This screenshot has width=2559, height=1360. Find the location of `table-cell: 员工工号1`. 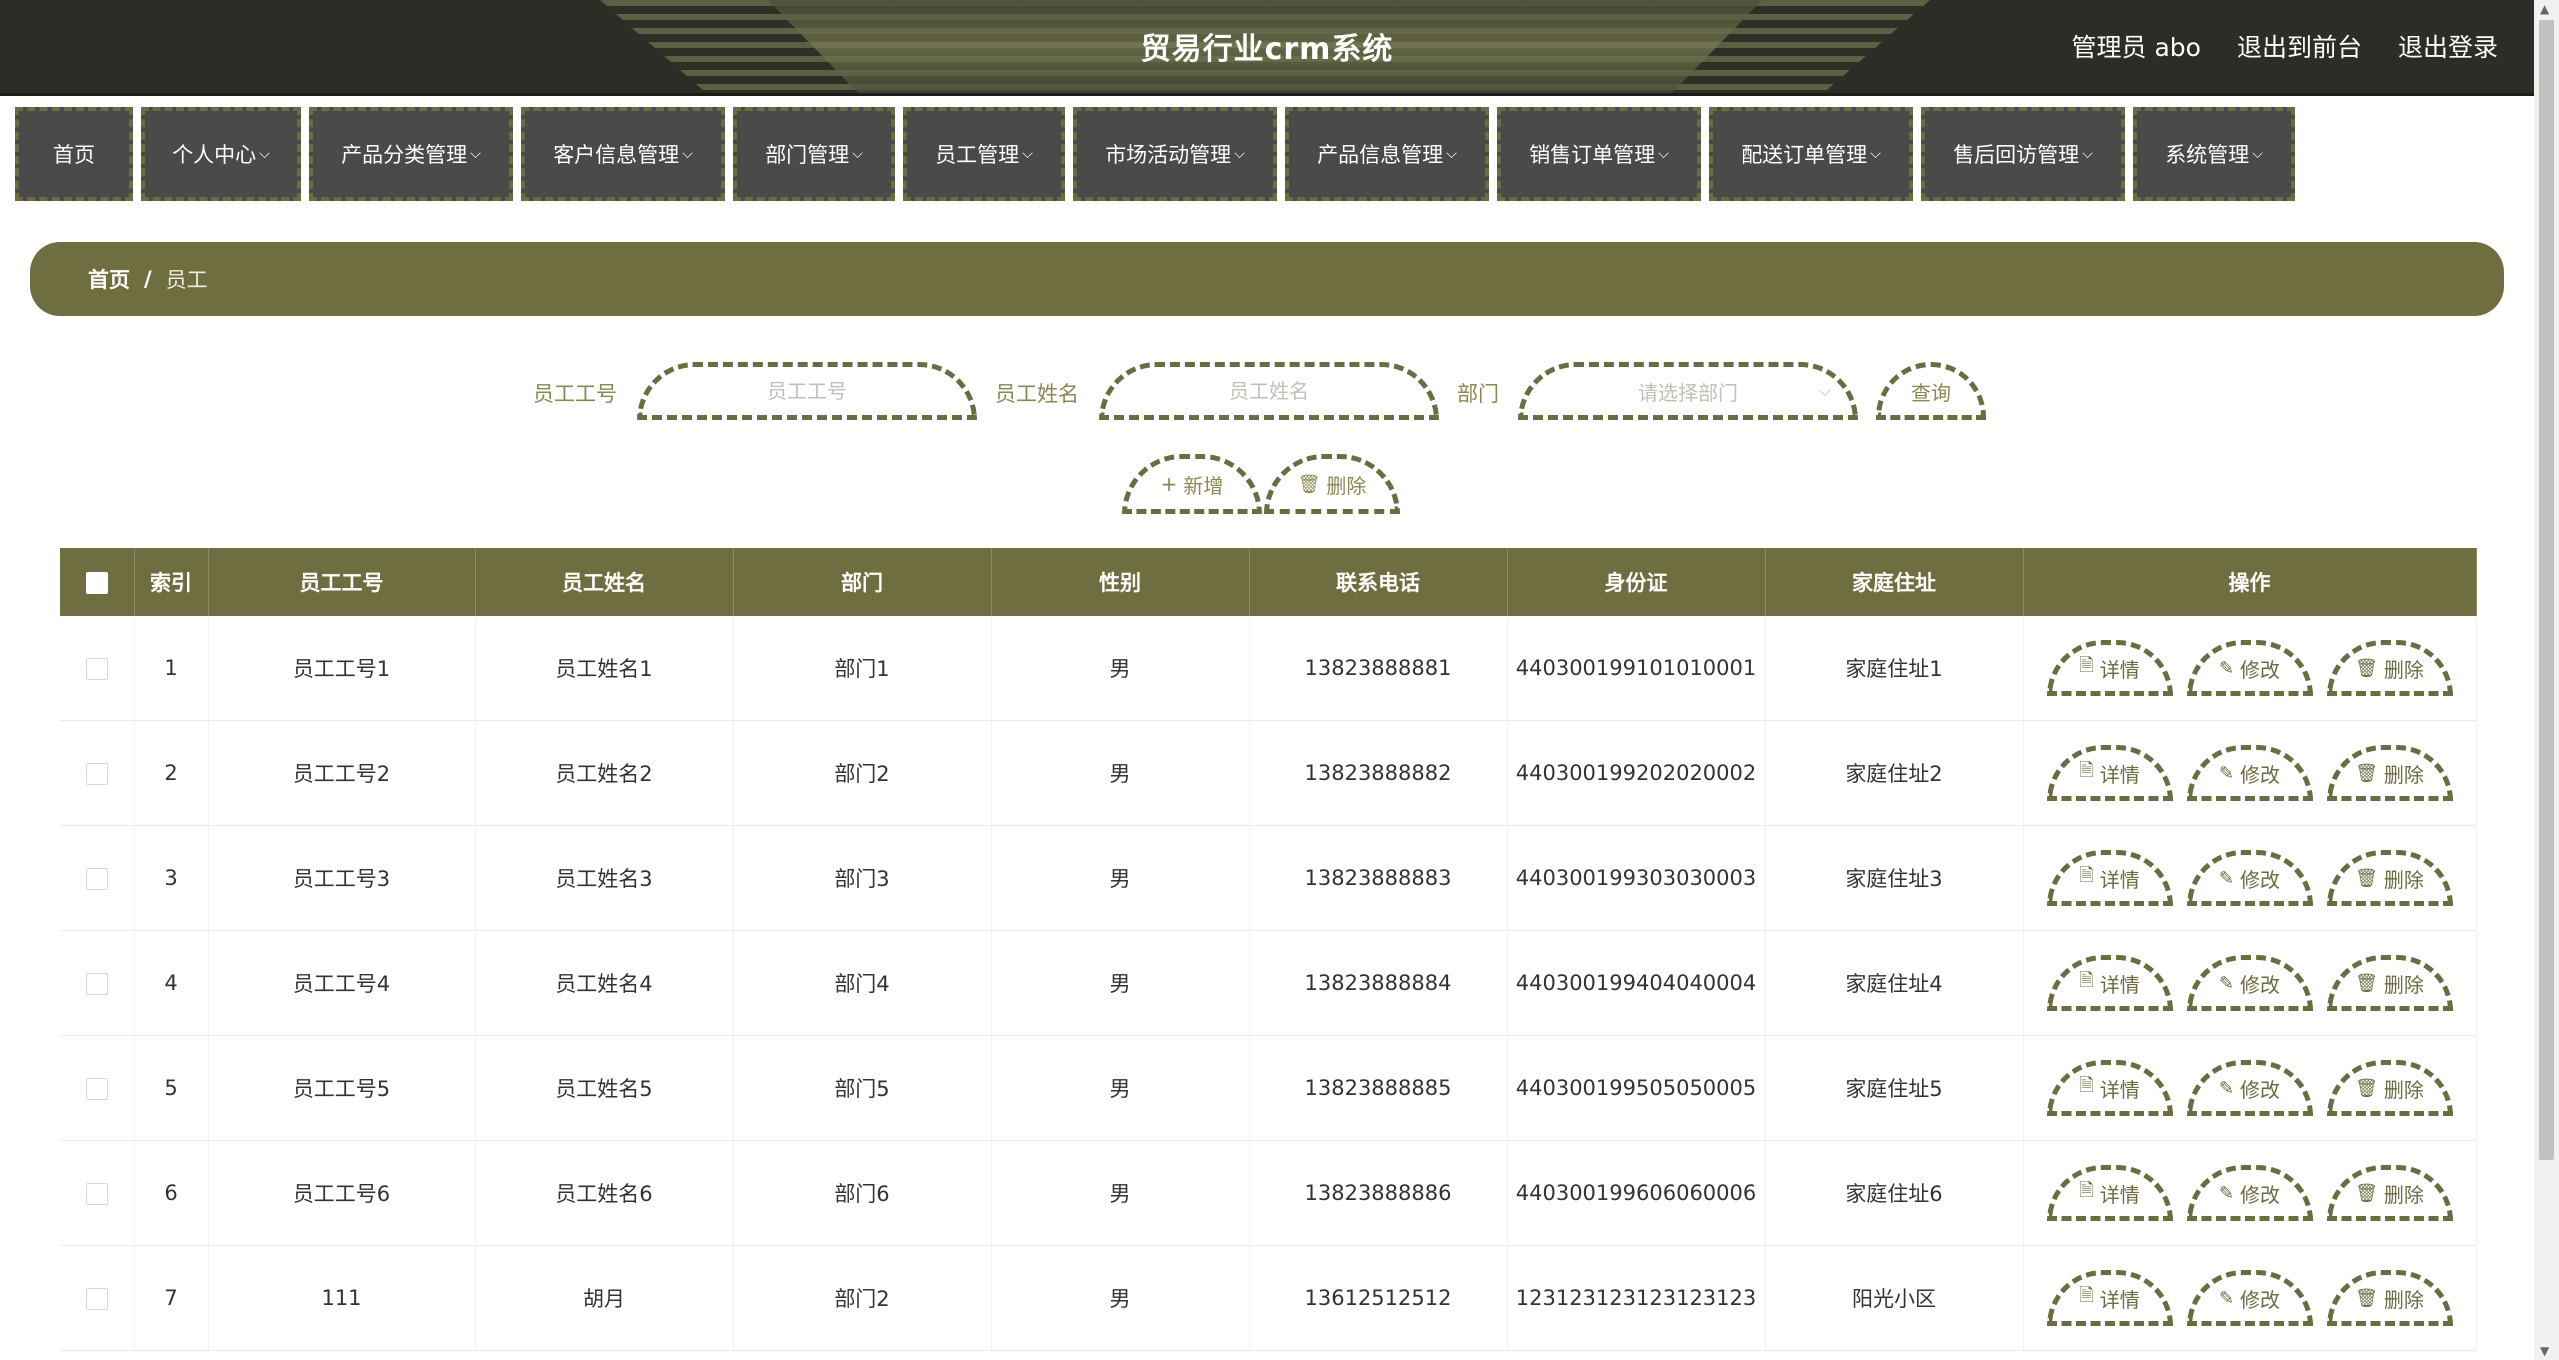

table-cell: 员工工号1 is located at coordinates (342, 668).